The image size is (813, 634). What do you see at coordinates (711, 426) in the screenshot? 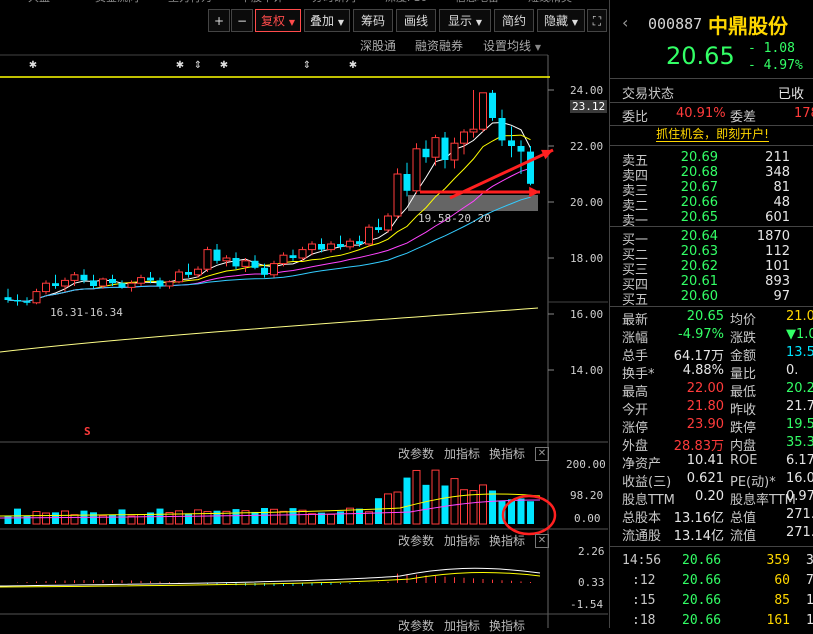
I see `stat-row: 涨停 23.90 跌停 19.5` at bounding box center [711, 426].